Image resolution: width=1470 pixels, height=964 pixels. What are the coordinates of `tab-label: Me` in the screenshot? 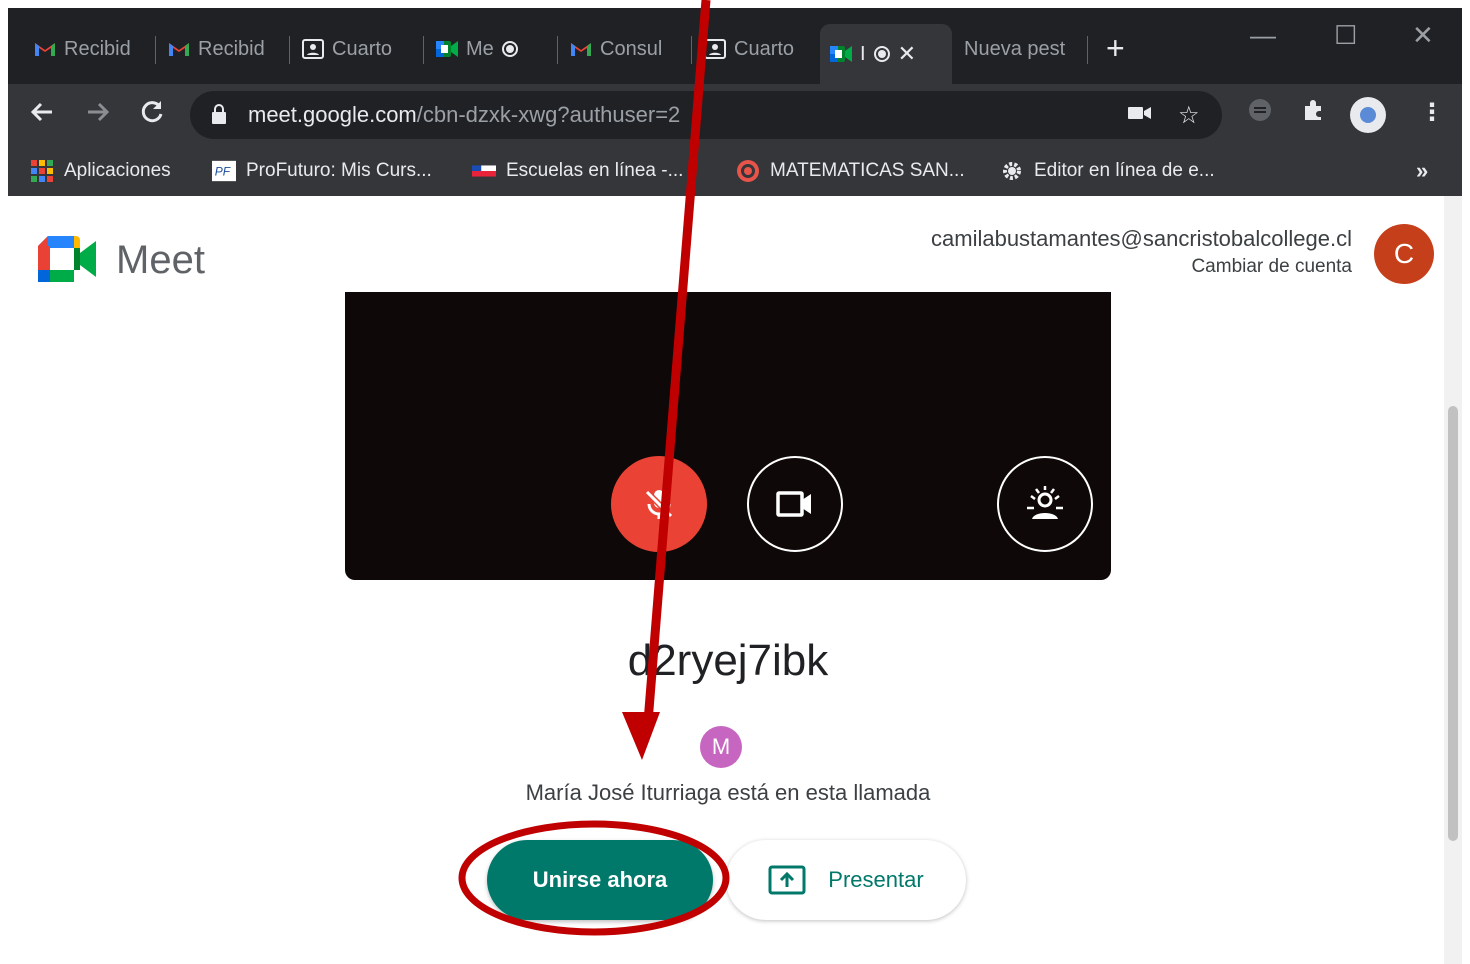 It's located at (480, 48).